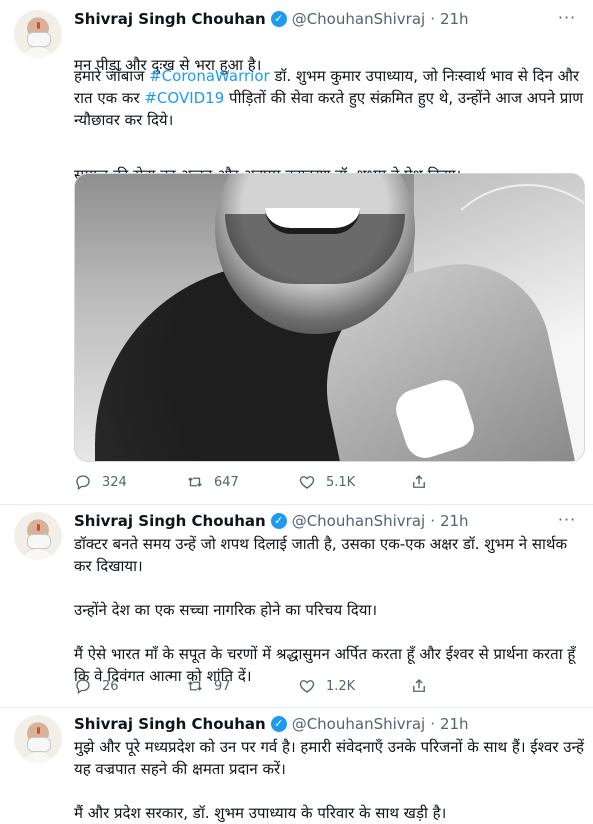 Image resolution: width=593 pixels, height=824 pixels. I want to click on retweet-button: 97, so click(242, 686).